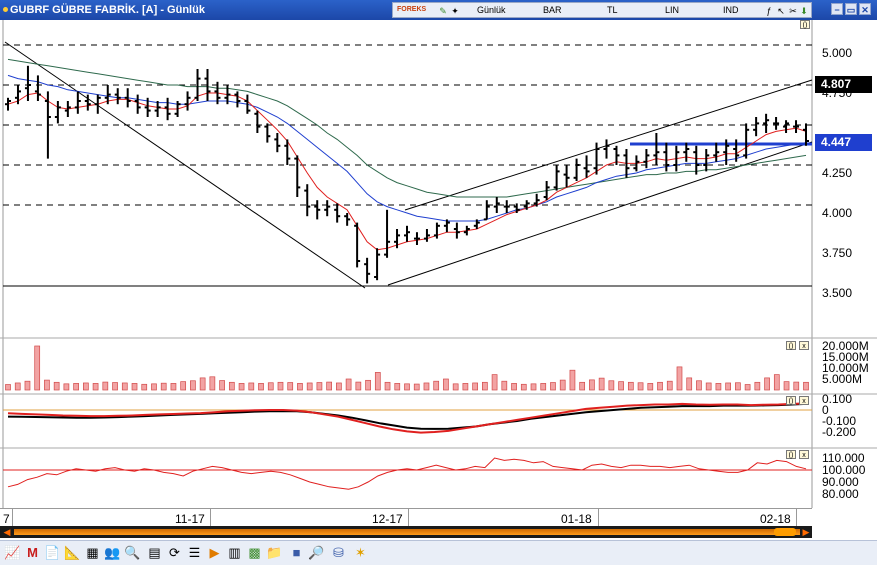  What do you see at coordinates (7, 532) in the screenshot?
I see `scroll-left-icon: ◀` at bounding box center [7, 532].